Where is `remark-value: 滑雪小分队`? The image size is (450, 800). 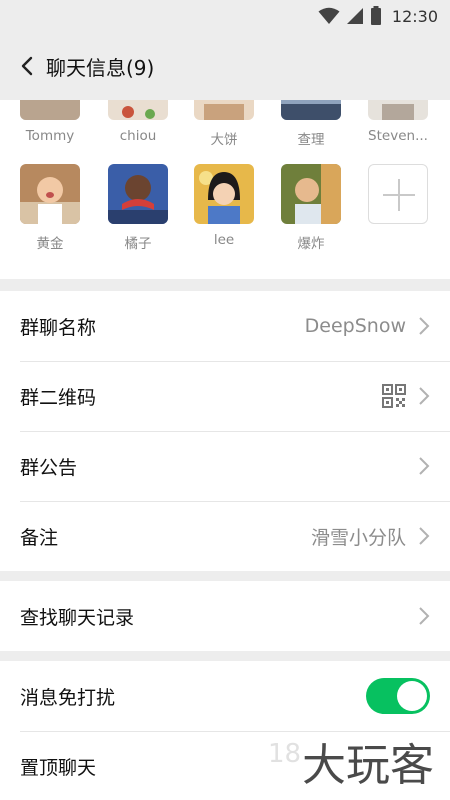 remark-value: 滑雪小分队 is located at coordinates (358, 537).